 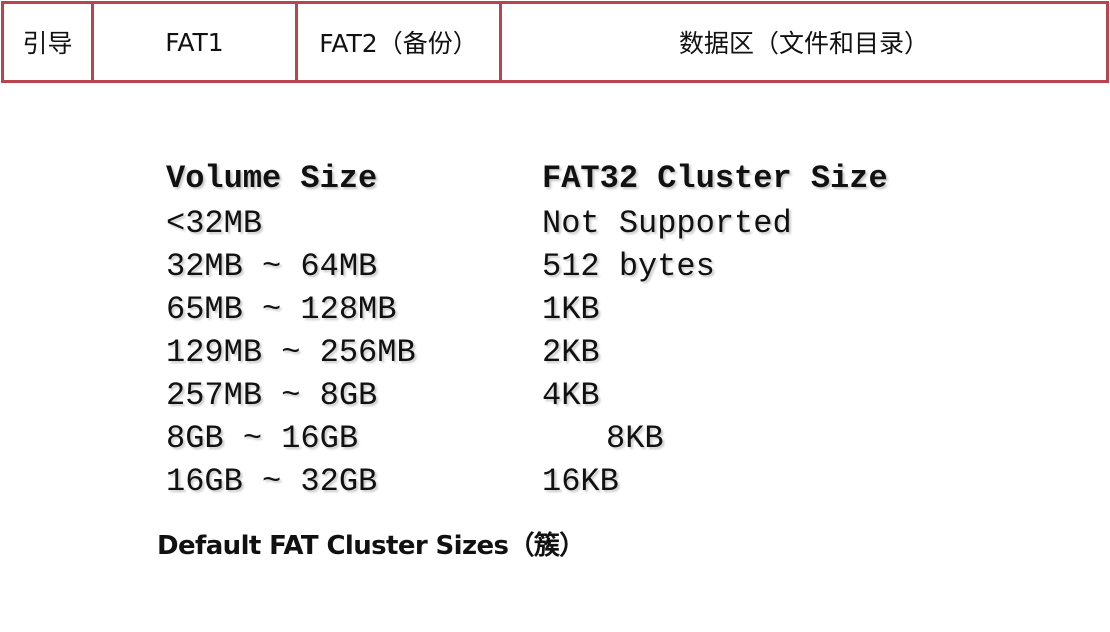 What do you see at coordinates (440, 266) in the screenshot?
I see `table-row: 32MB ~ 64MB 512 bytes` at bounding box center [440, 266].